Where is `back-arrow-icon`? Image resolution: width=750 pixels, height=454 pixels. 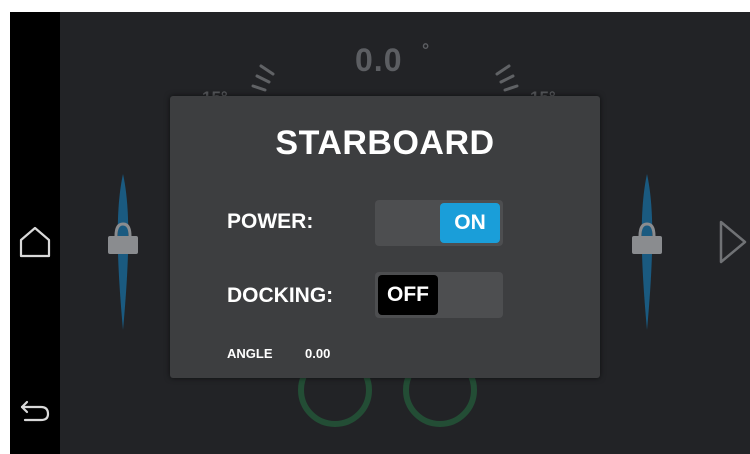 back-arrow-icon is located at coordinates (35, 410).